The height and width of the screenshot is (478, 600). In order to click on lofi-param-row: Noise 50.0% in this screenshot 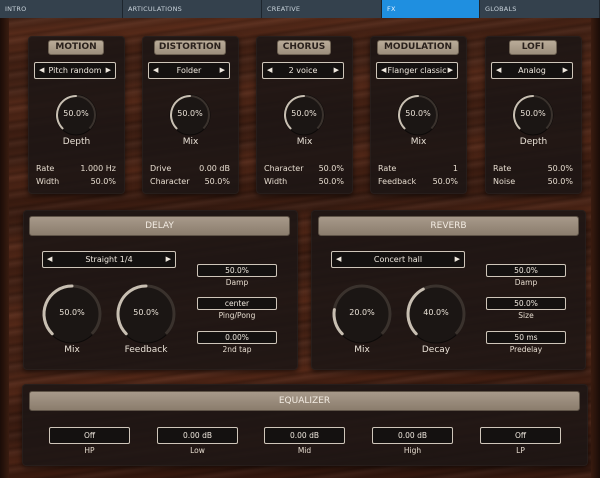, I will do `click(533, 181)`.